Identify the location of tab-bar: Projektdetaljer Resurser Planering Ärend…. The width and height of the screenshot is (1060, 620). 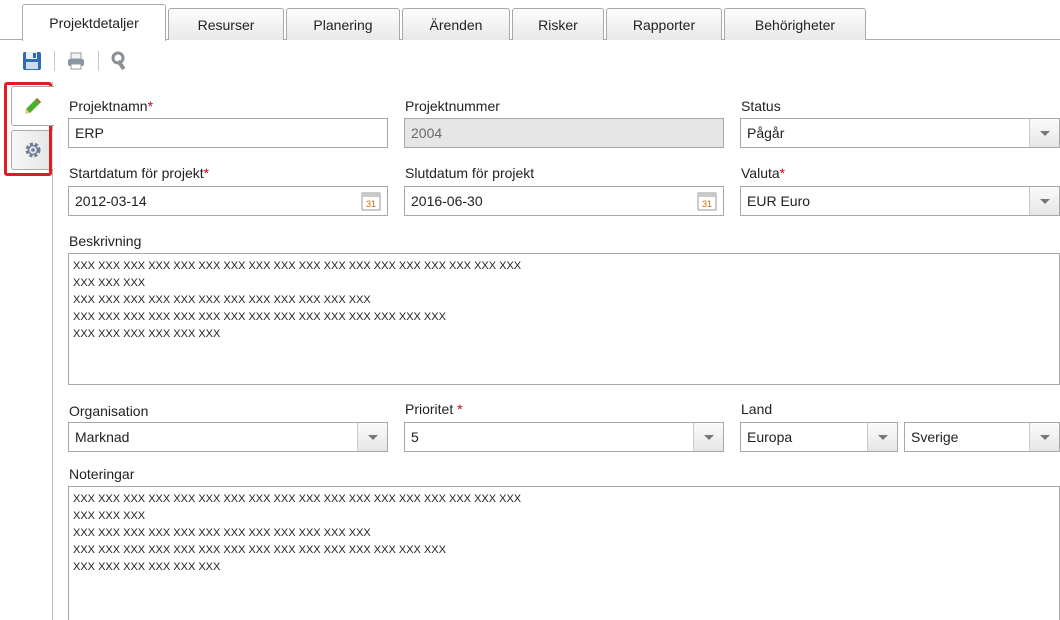
(530, 20).